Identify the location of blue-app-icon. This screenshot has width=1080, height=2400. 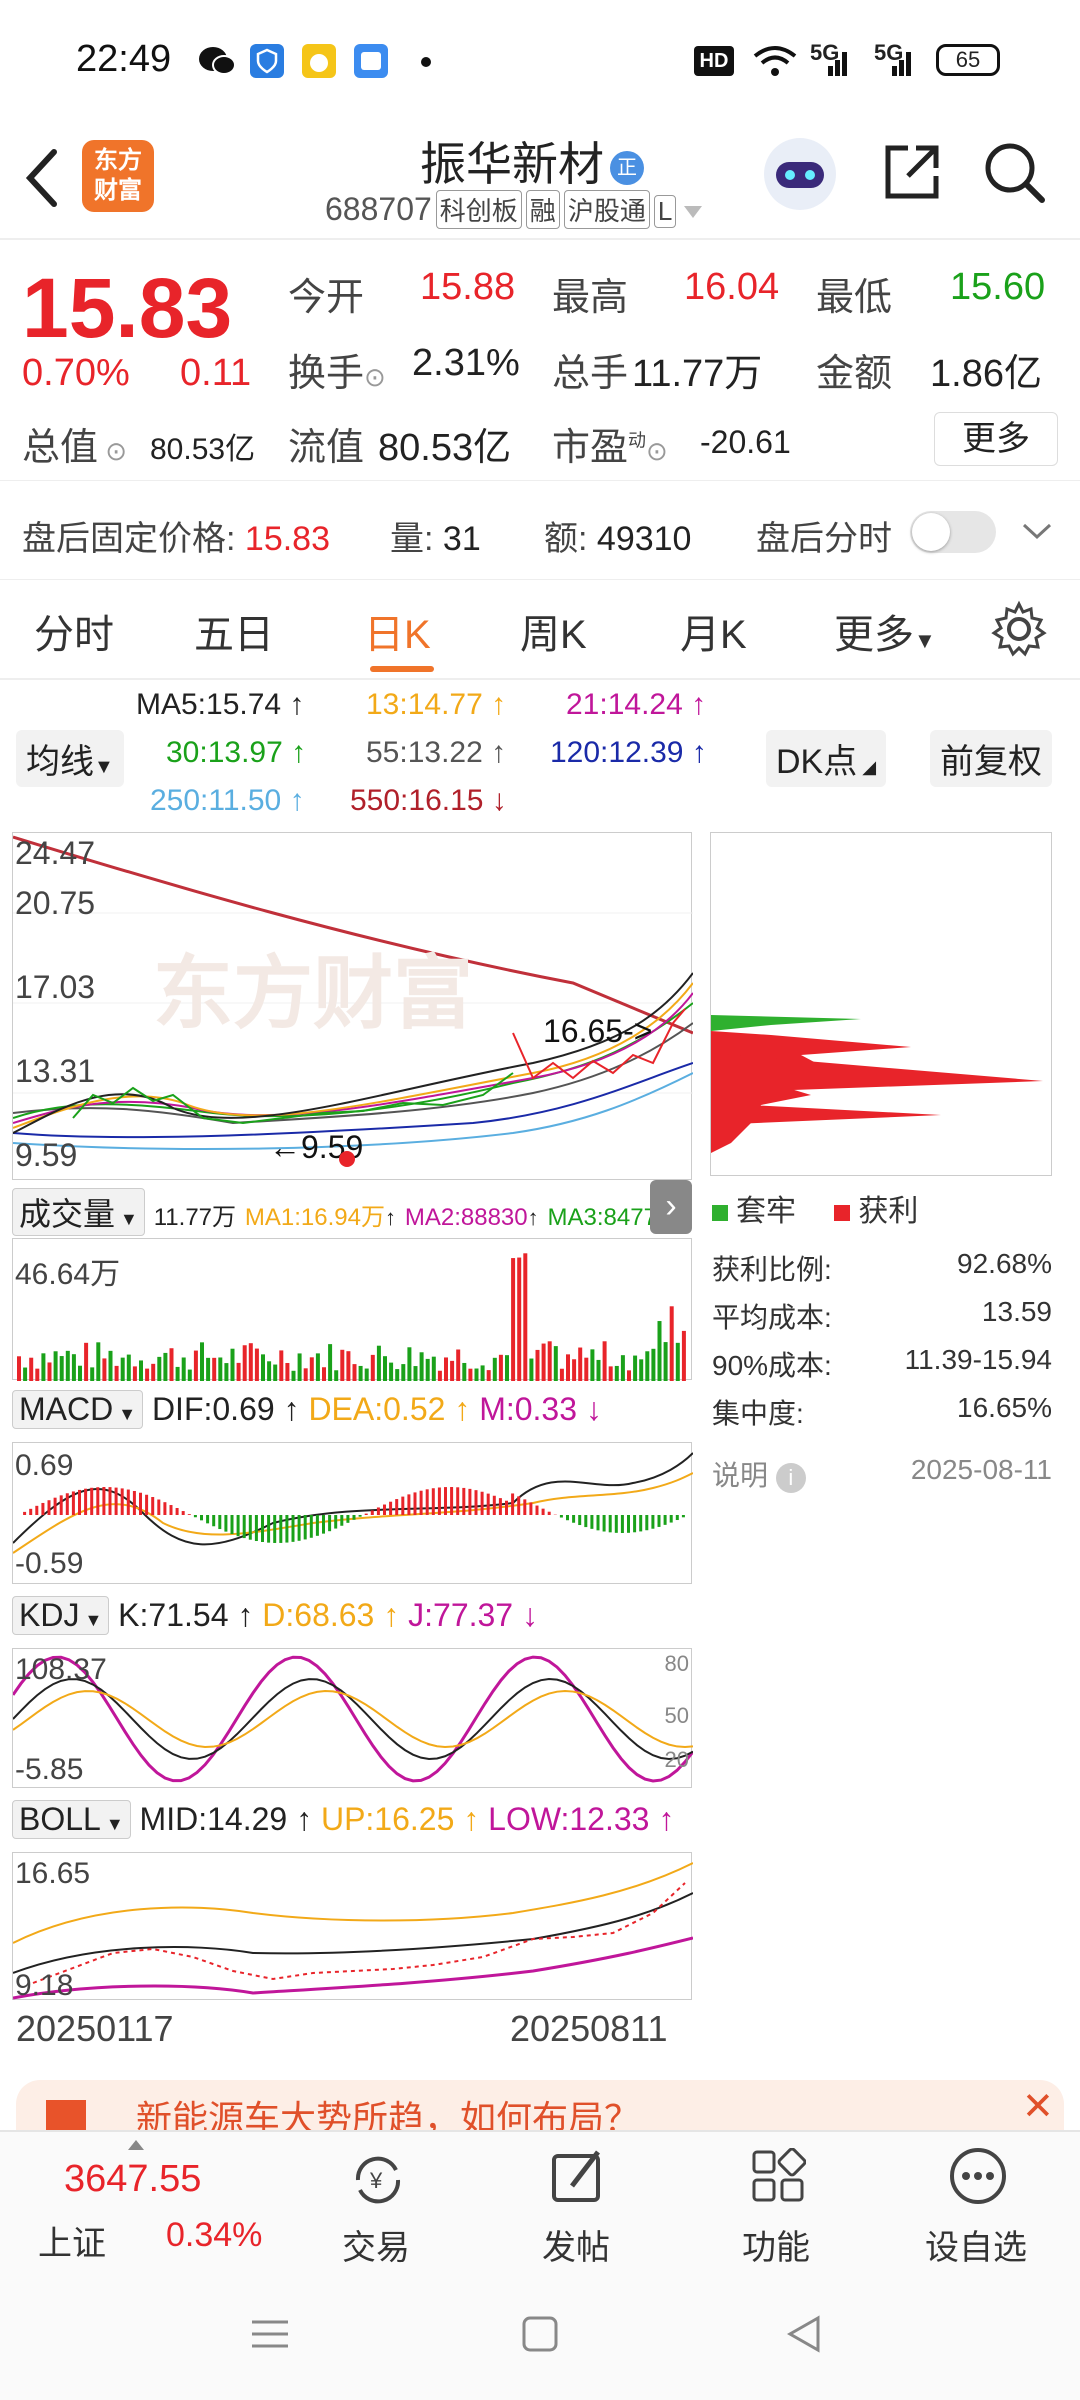
(371, 61).